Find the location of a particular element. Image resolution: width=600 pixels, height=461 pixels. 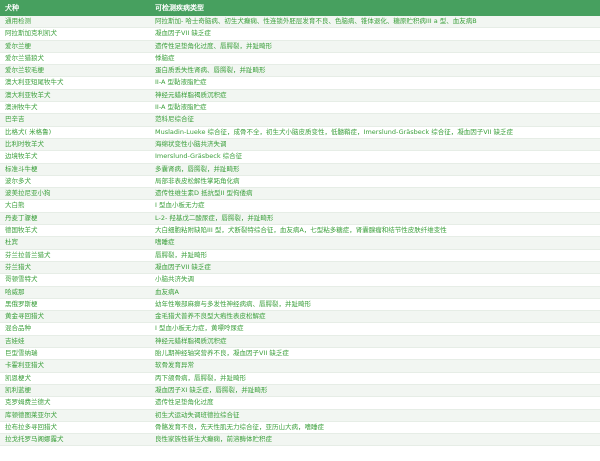

table-row: 卡霍利亚猎犬 软骨发育异常 is located at coordinates (300, 366).